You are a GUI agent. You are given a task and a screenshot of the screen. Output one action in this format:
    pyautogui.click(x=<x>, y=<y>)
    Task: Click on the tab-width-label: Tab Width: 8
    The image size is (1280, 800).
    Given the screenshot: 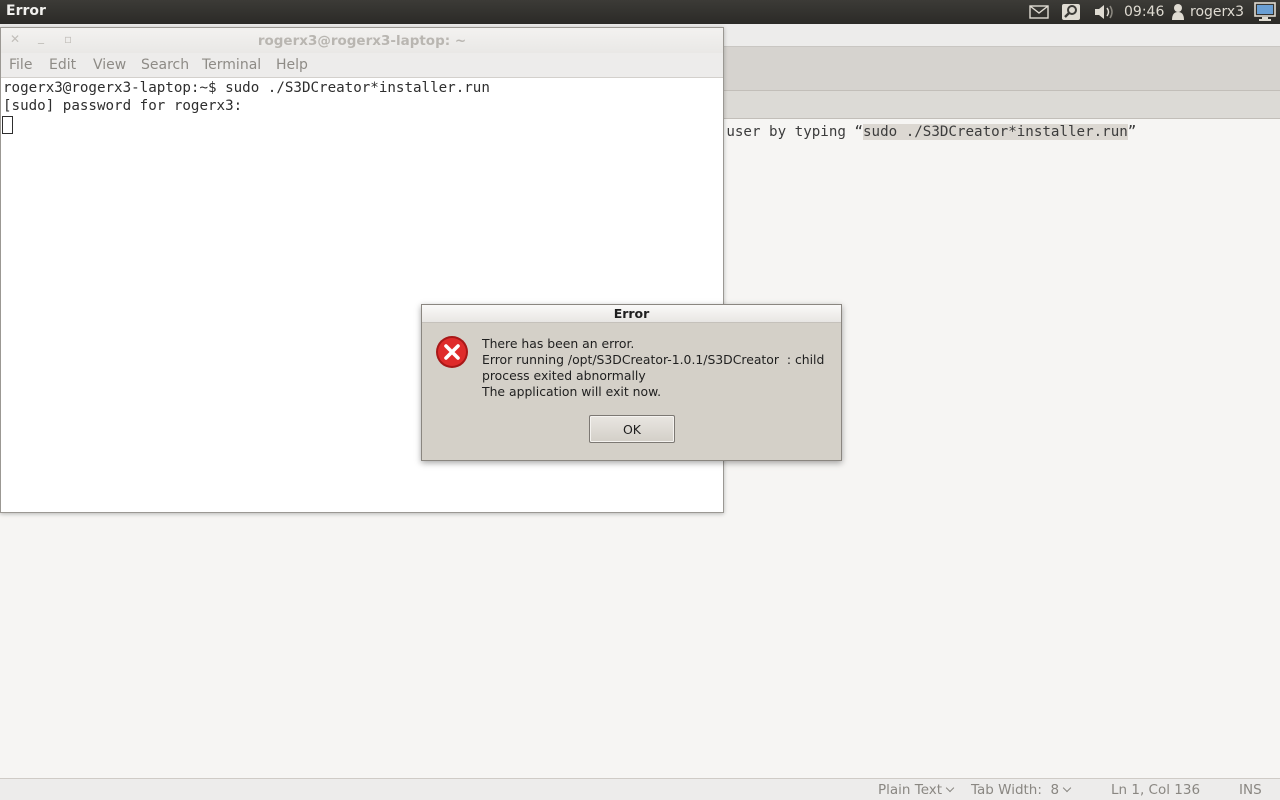 What is the action you would take?
    pyautogui.click(x=1015, y=790)
    